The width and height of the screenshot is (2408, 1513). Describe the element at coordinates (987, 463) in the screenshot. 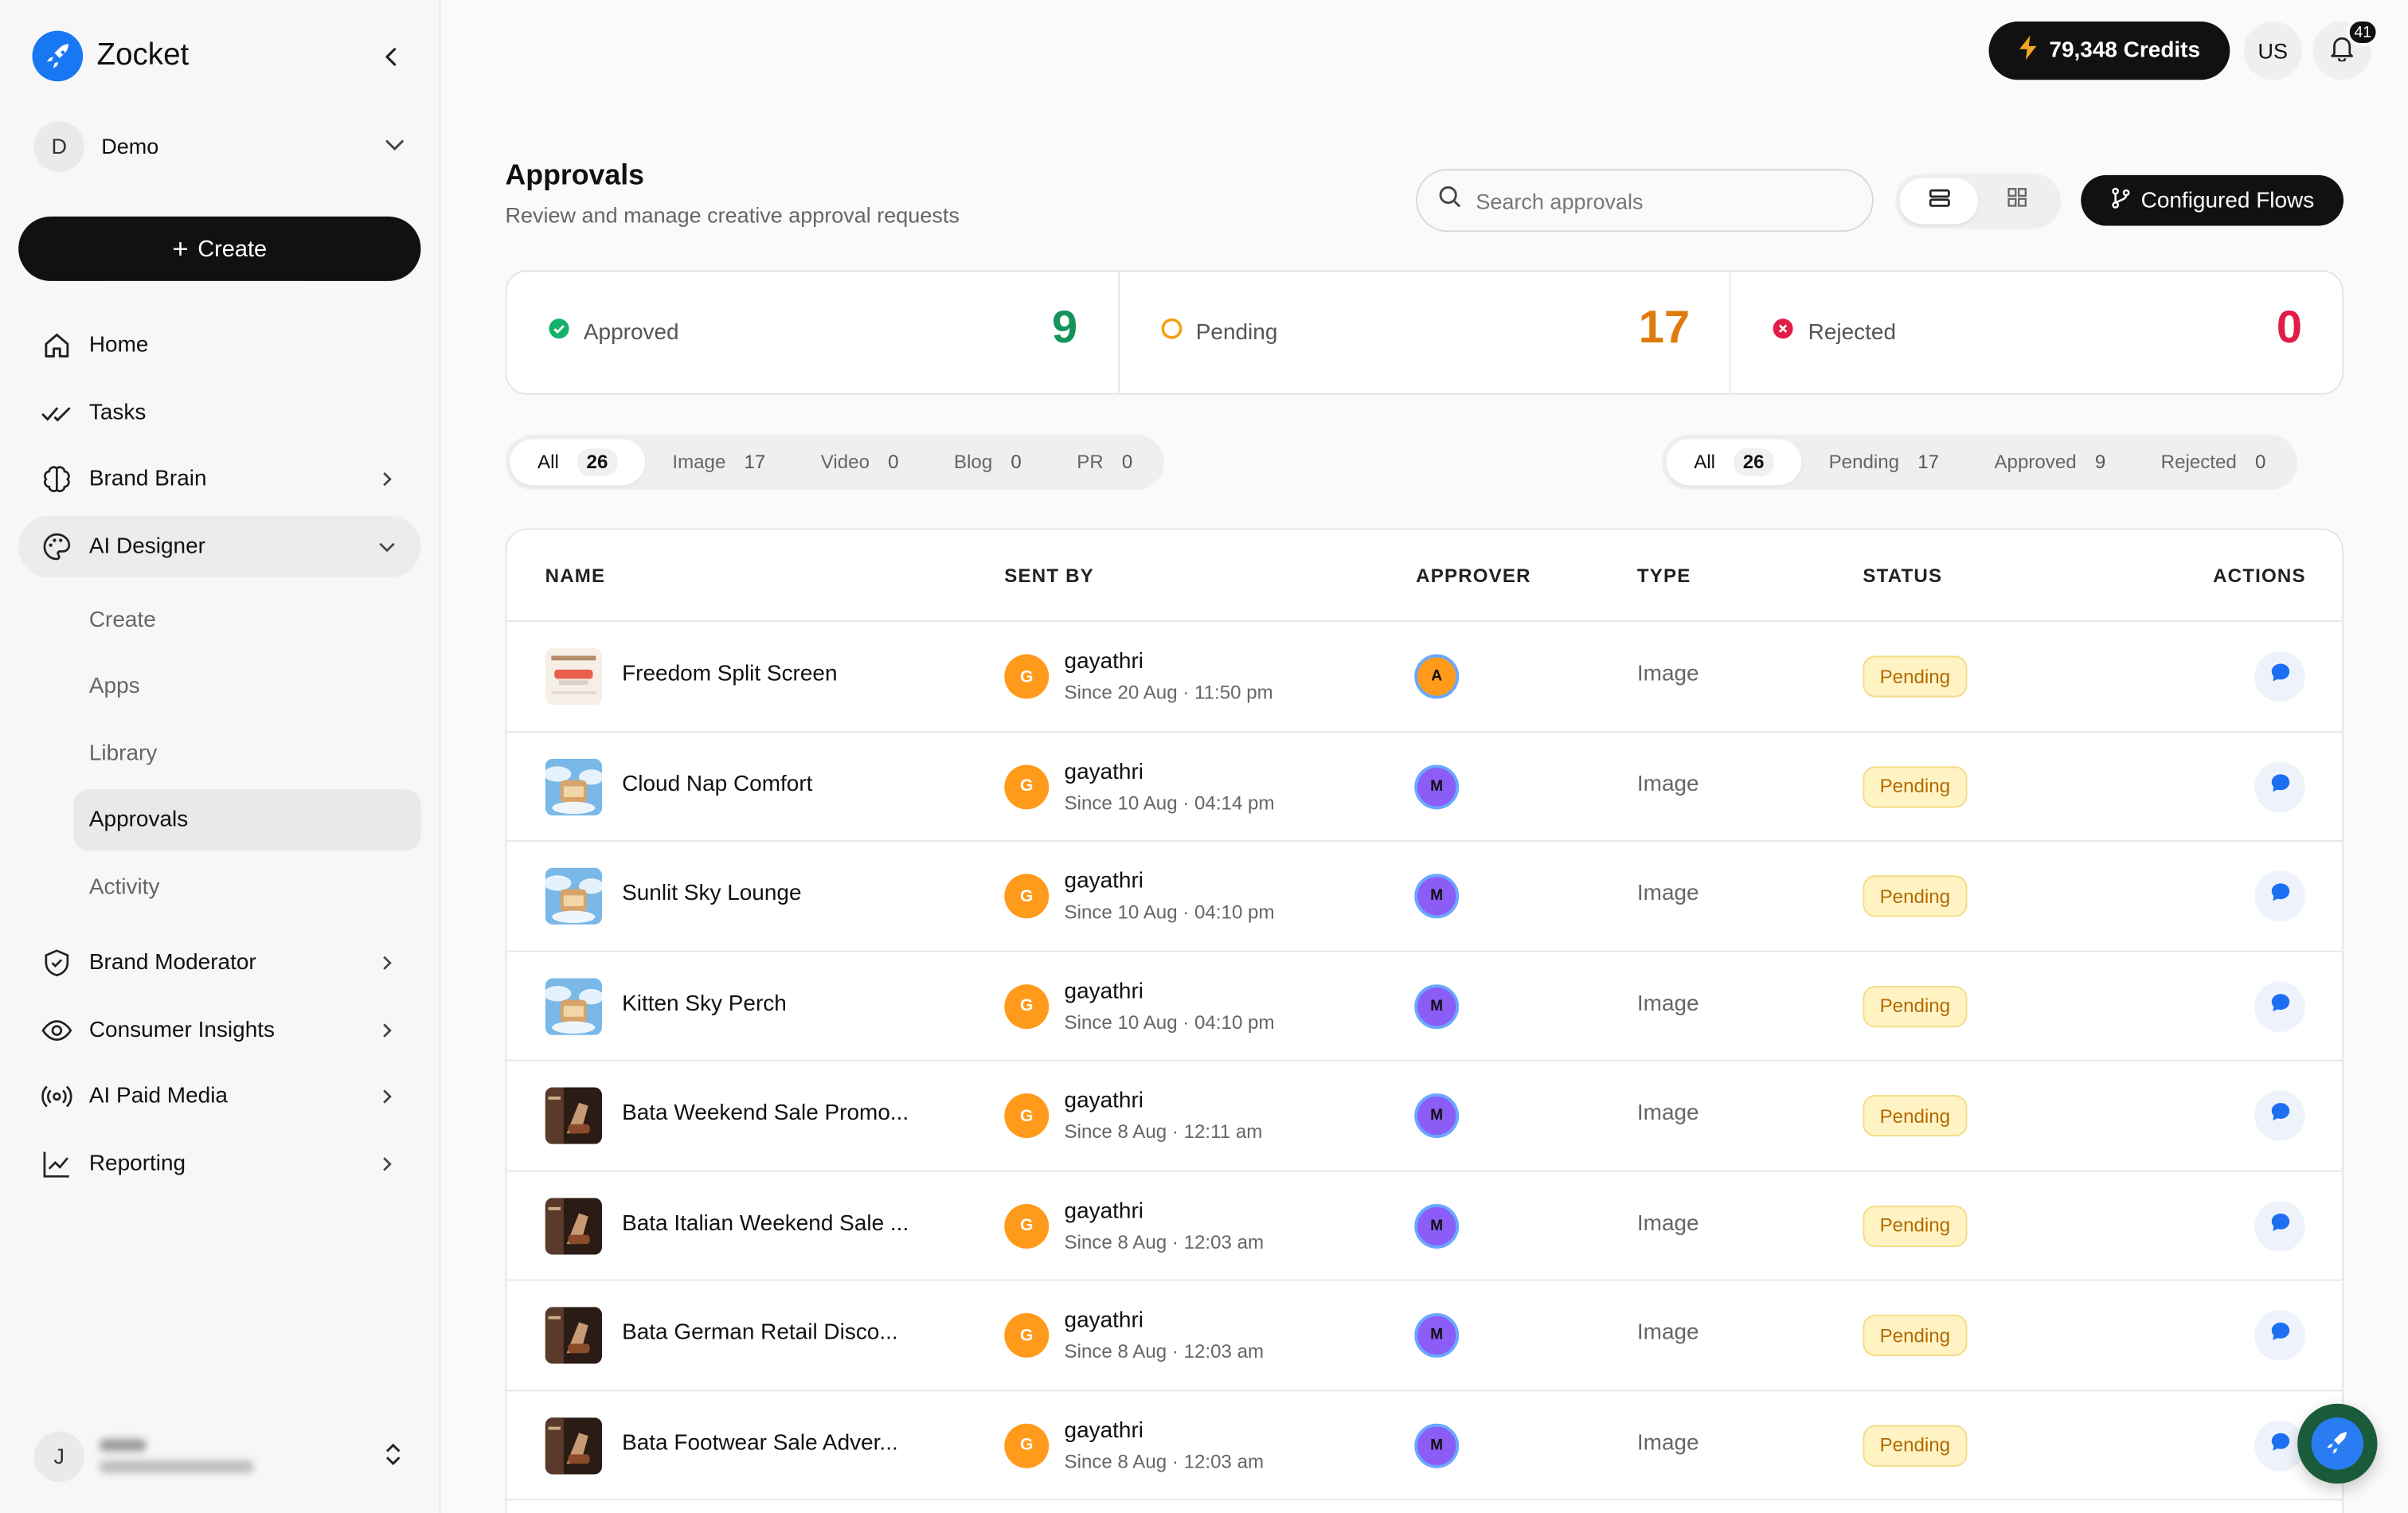

I see `type-filter-blog: Blog 0` at that location.